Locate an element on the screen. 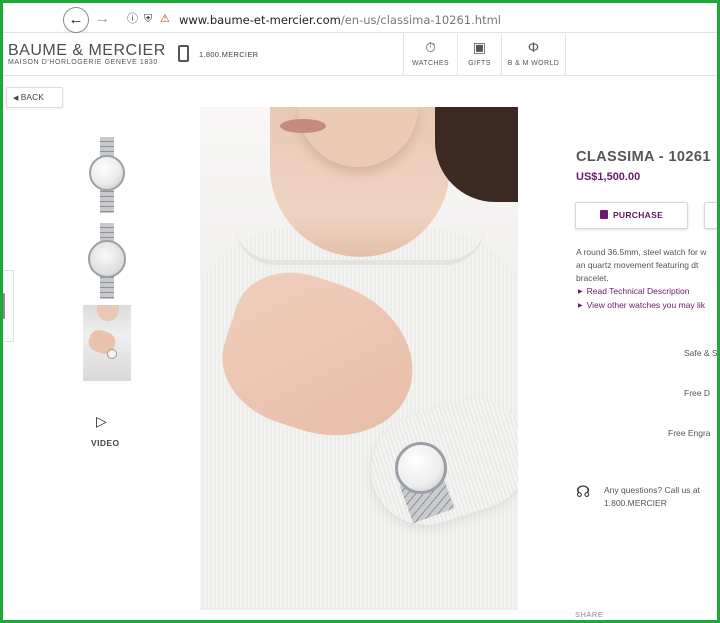 Image resolution: width=720 pixels, height=623 pixels. side-panel-tab is located at coordinates (7, 306).